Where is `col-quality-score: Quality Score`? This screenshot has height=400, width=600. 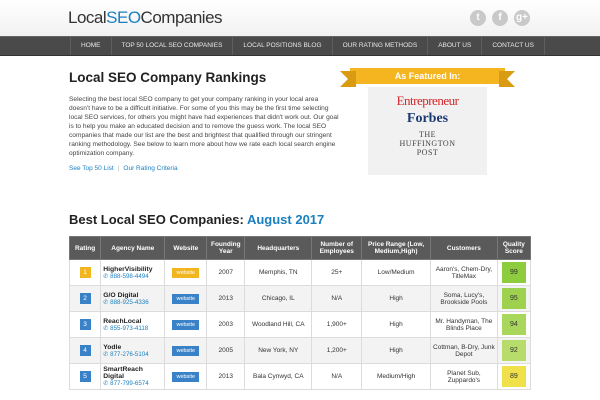
col-quality-score: Quality Score is located at coordinates (514, 248).